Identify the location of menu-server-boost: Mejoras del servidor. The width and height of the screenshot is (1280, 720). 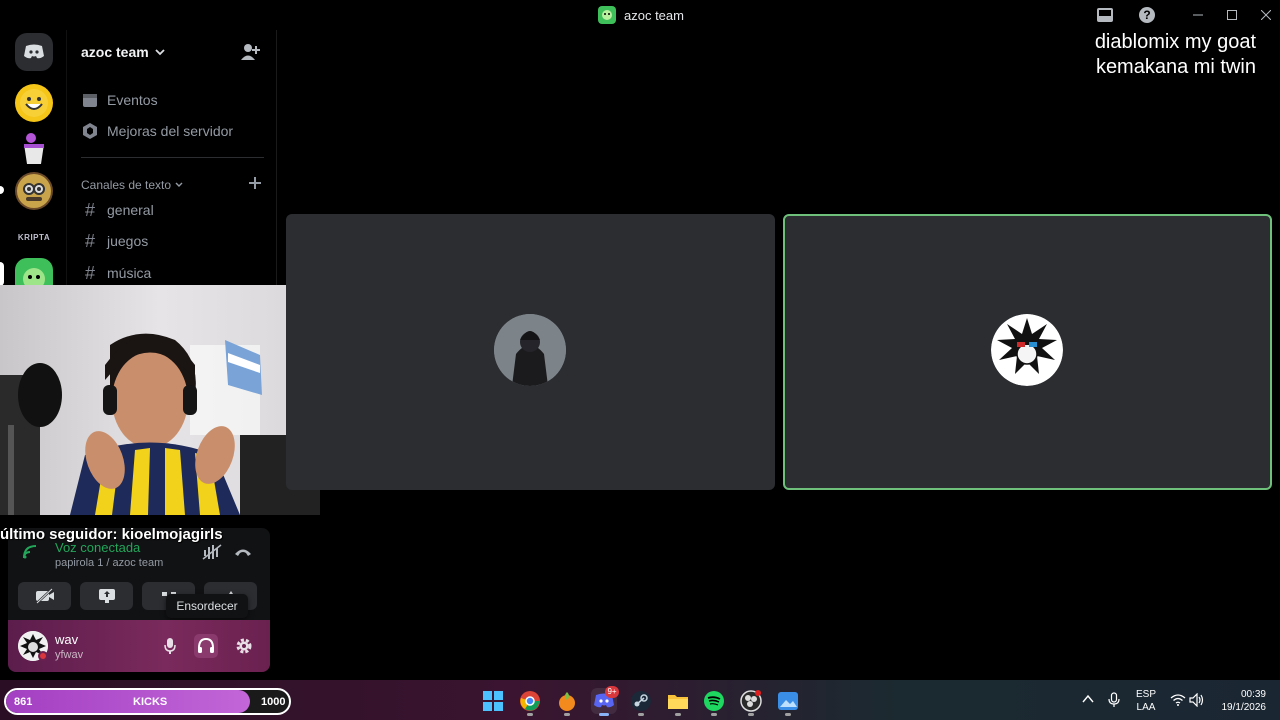
(157, 131).